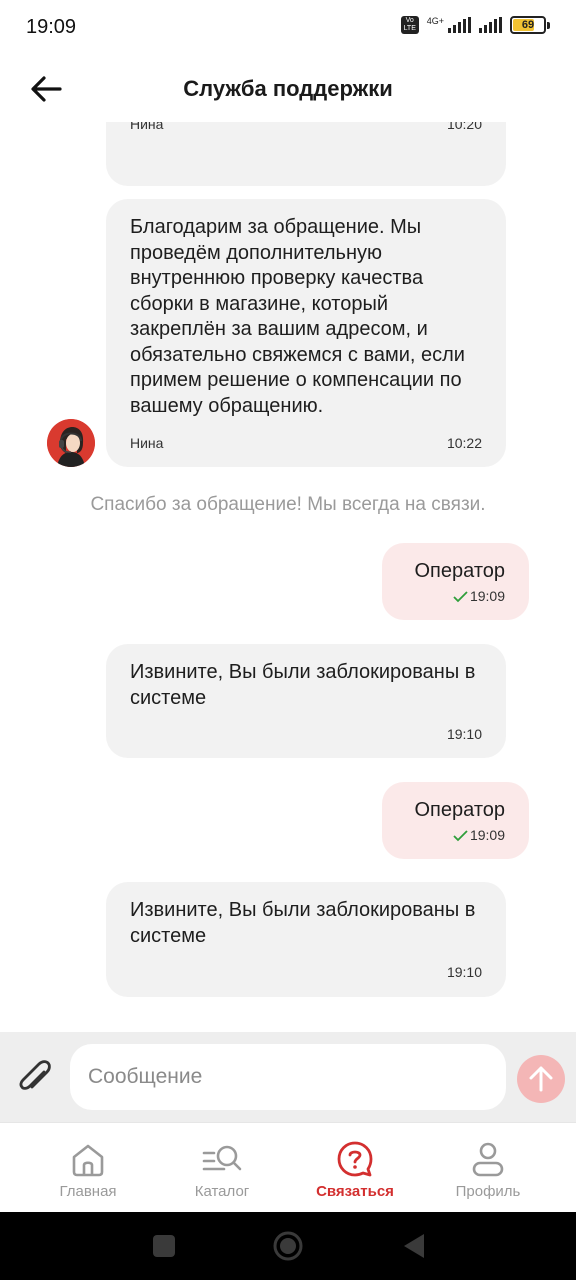  Describe the element at coordinates (88, 1191) in the screenshot. I see `tab-label: Главная` at that location.